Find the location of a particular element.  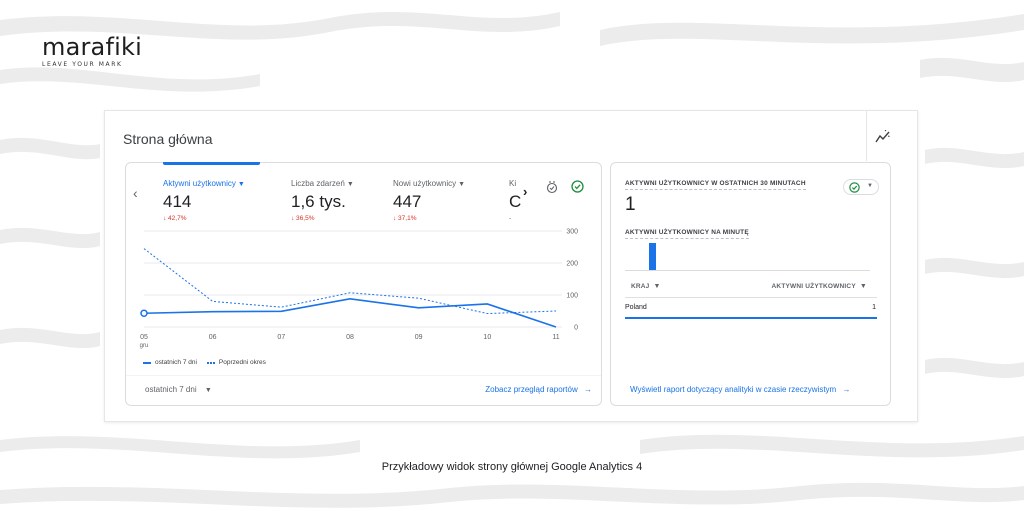

legend-dashed-swatch is located at coordinates (210, 362).